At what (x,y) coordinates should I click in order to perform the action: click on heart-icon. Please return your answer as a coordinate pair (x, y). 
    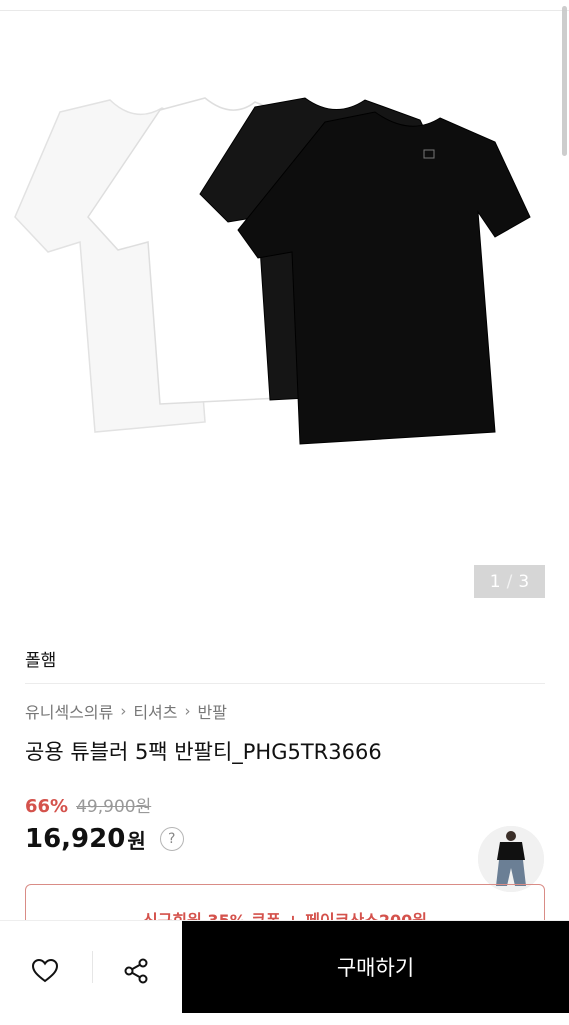
    Looking at the image, I should click on (45, 970).